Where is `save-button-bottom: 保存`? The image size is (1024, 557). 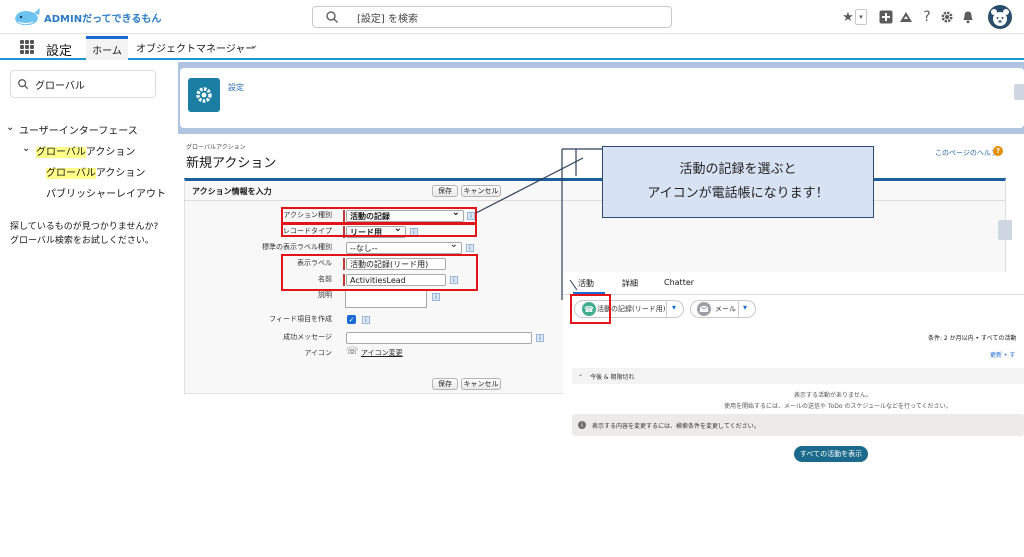
save-button-bottom: 保存 is located at coordinates (445, 384).